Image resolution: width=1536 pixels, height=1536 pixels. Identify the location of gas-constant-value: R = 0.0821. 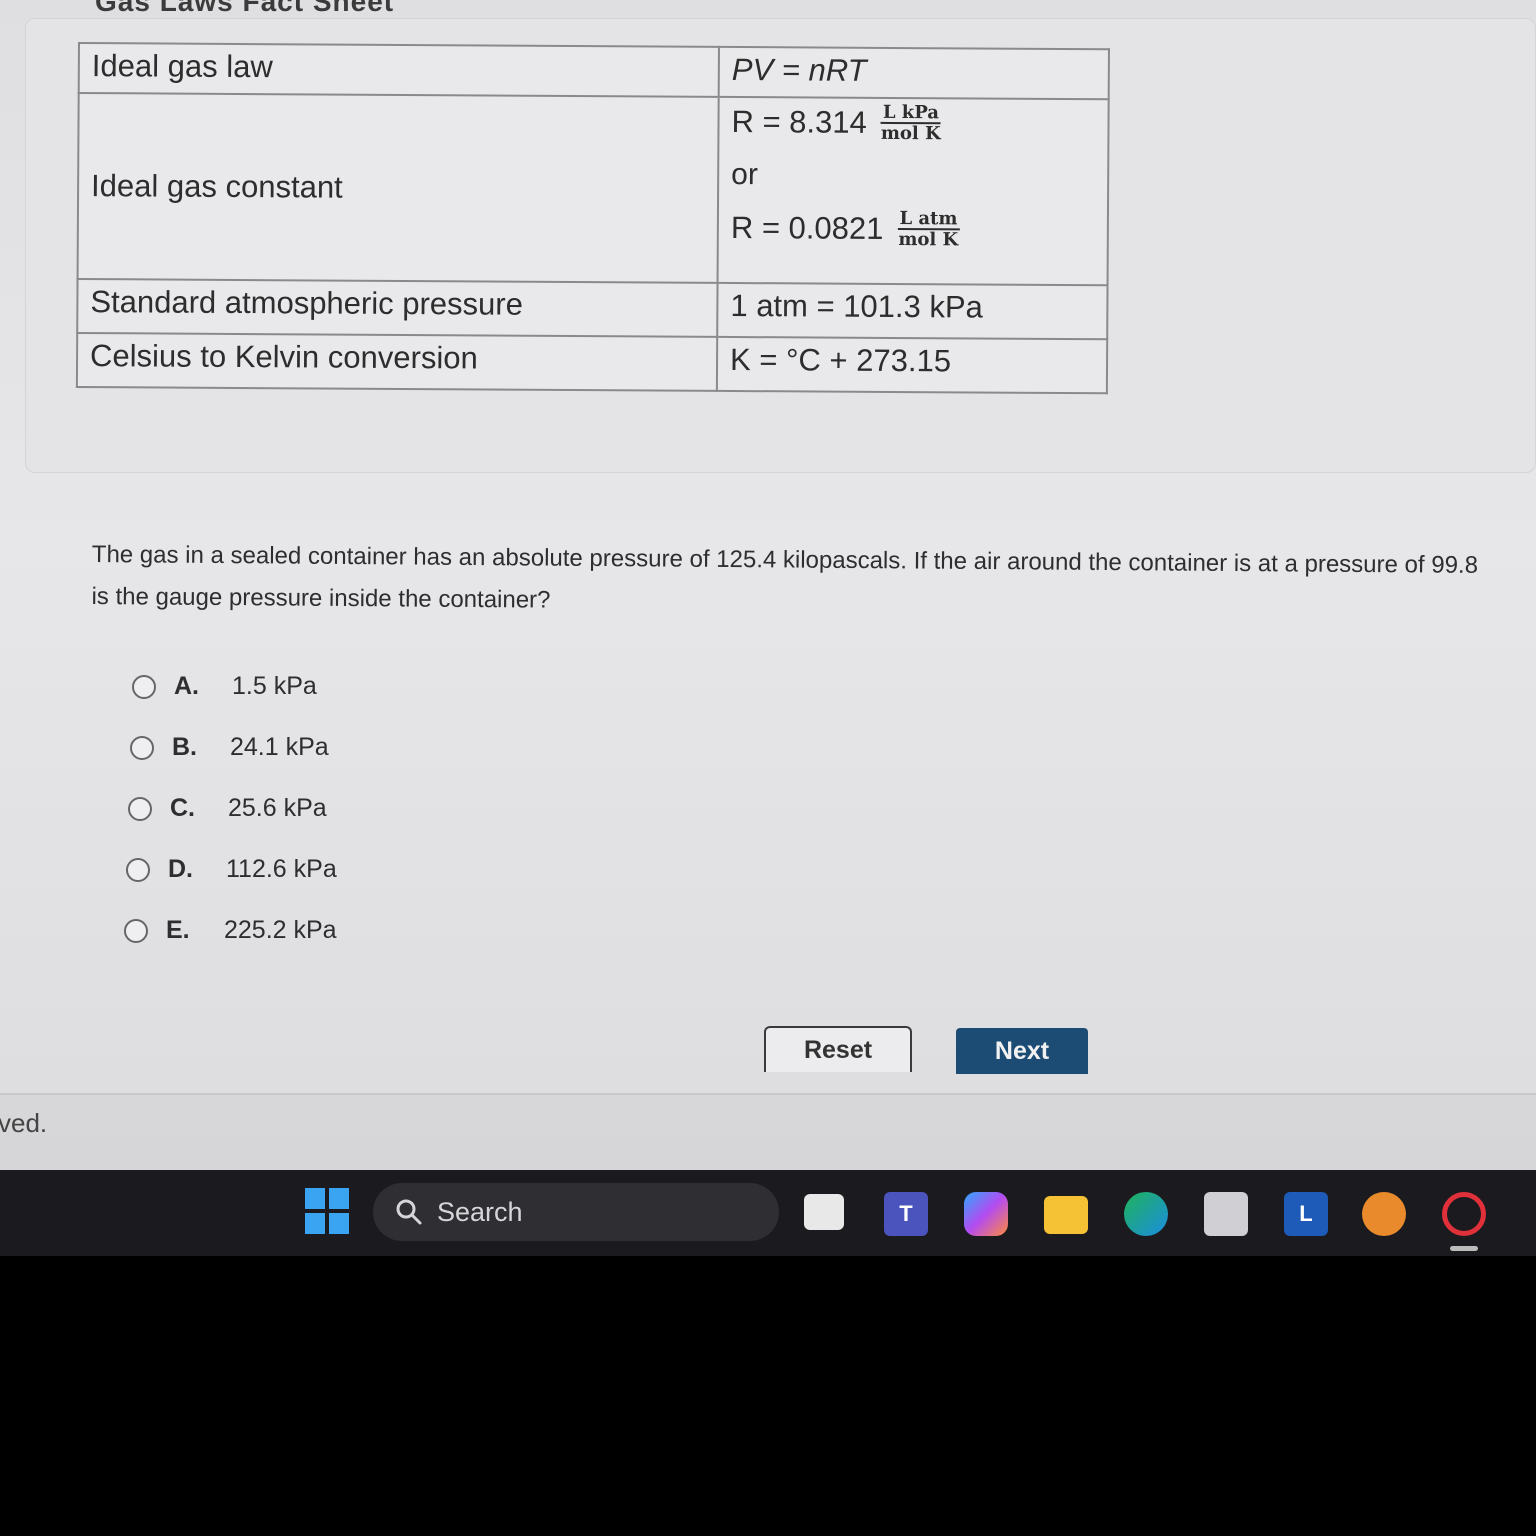
(807, 227).